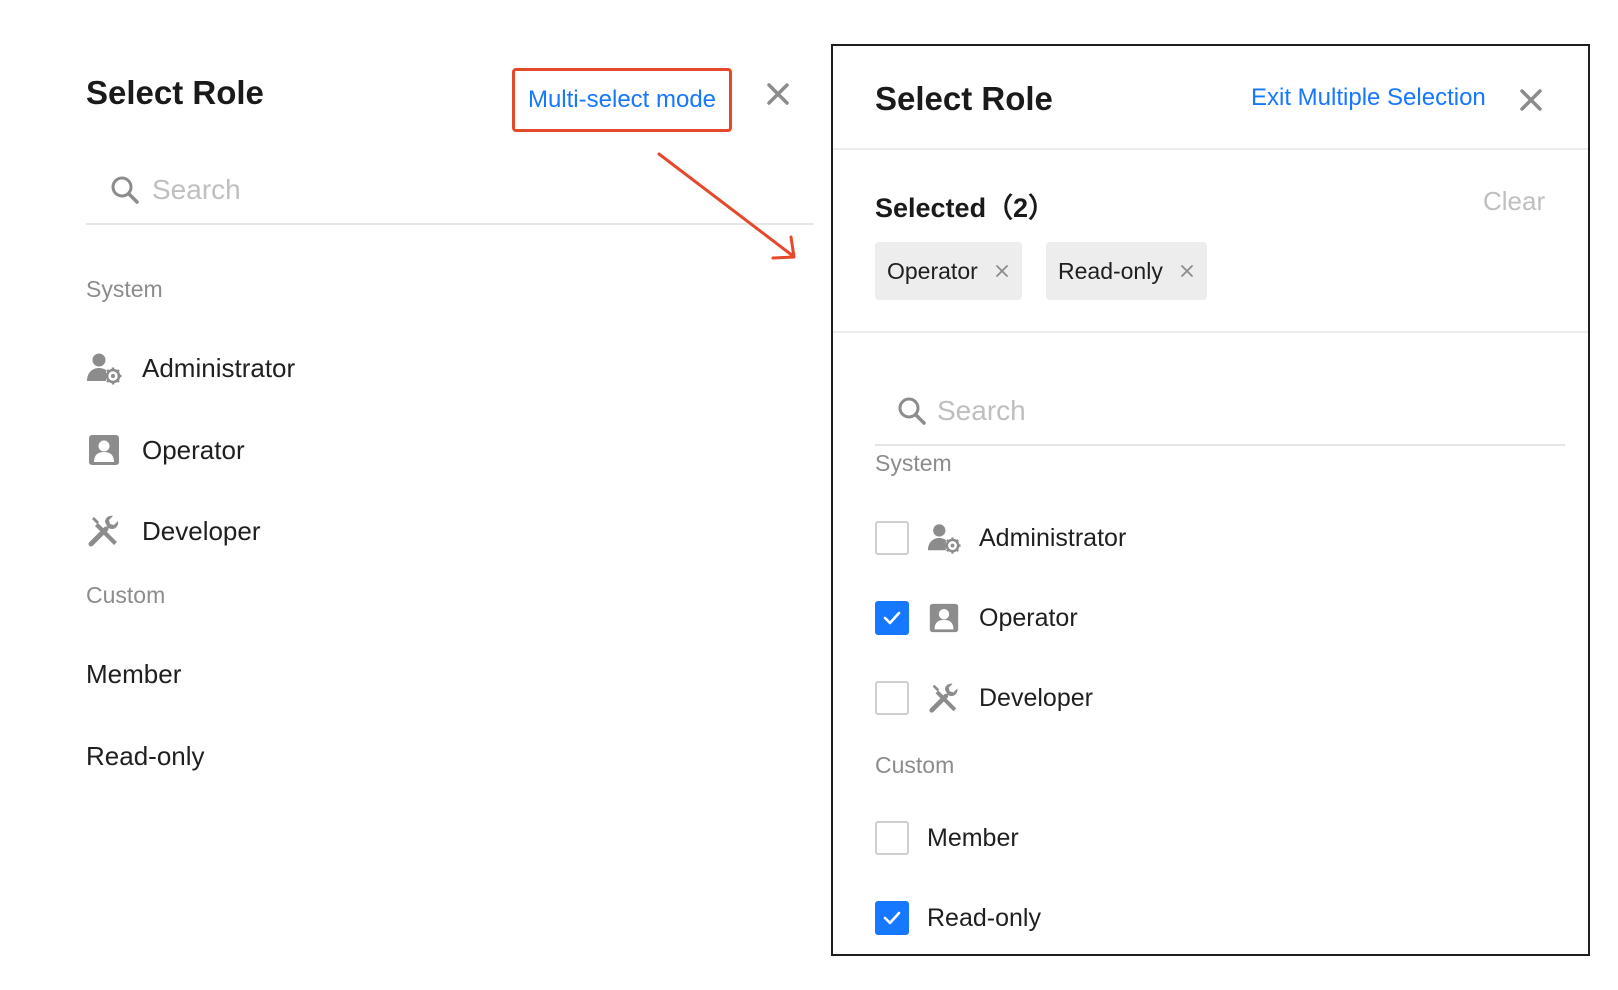 The height and width of the screenshot is (990, 1618). Describe the element at coordinates (1210, 332) in the screenshot. I see `selected-divider` at that location.